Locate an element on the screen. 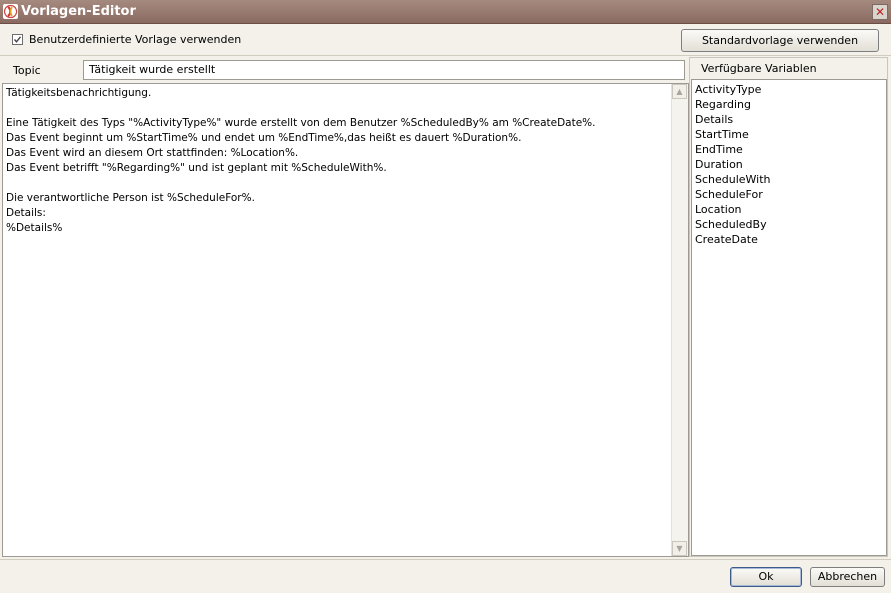 Image resolution: width=891 pixels, height=593 pixels. variable-item: CreateDate is located at coordinates (790, 239).